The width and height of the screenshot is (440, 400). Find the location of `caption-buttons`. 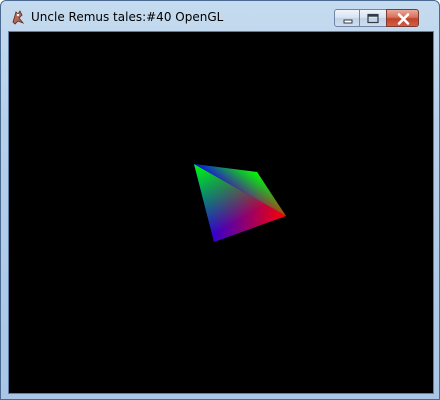

caption-buttons is located at coordinates (376, 18).